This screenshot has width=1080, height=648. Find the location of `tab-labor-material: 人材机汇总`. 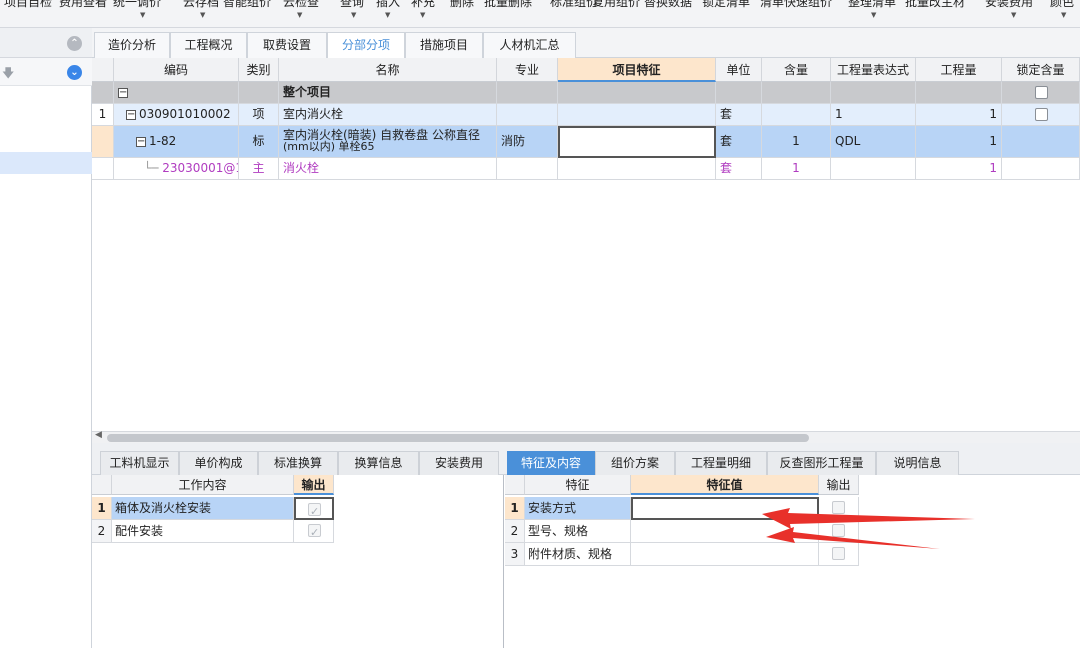

tab-labor-material: 人材机汇总 is located at coordinates (529, 45).